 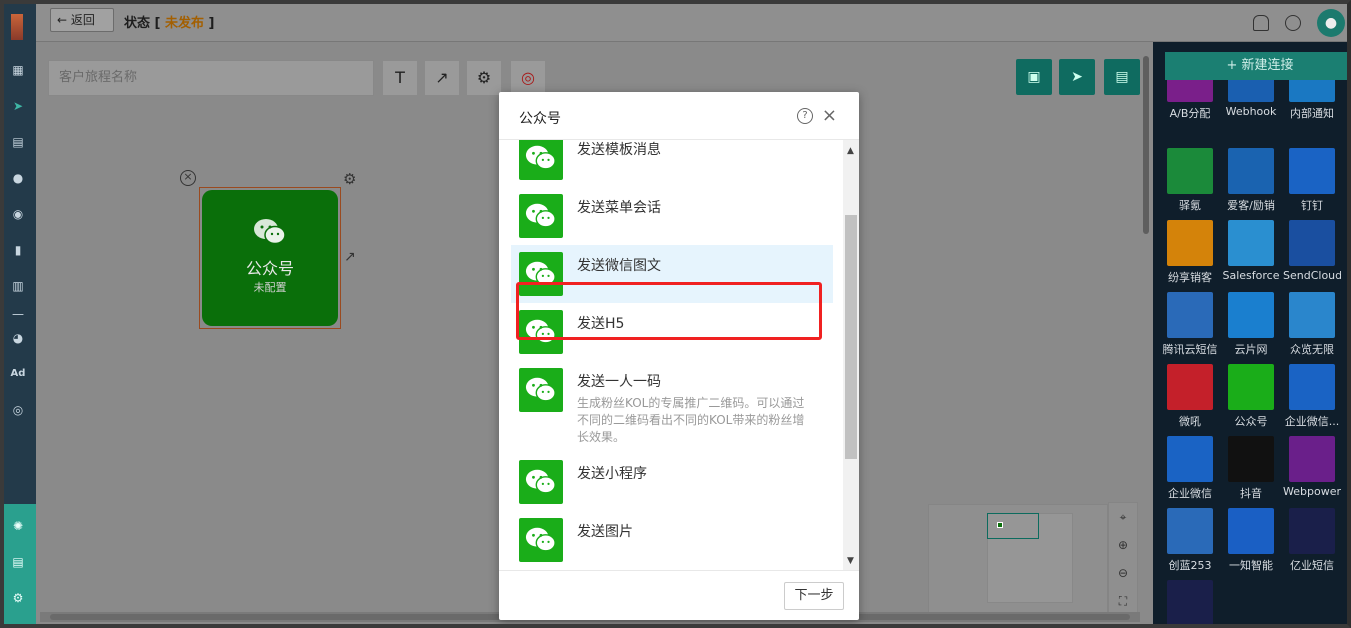 What do you see at coordinates (1256, 66) in the screenshot?
I see `new-connection-button: + 新建连接` at bounding box center [1256, 66].